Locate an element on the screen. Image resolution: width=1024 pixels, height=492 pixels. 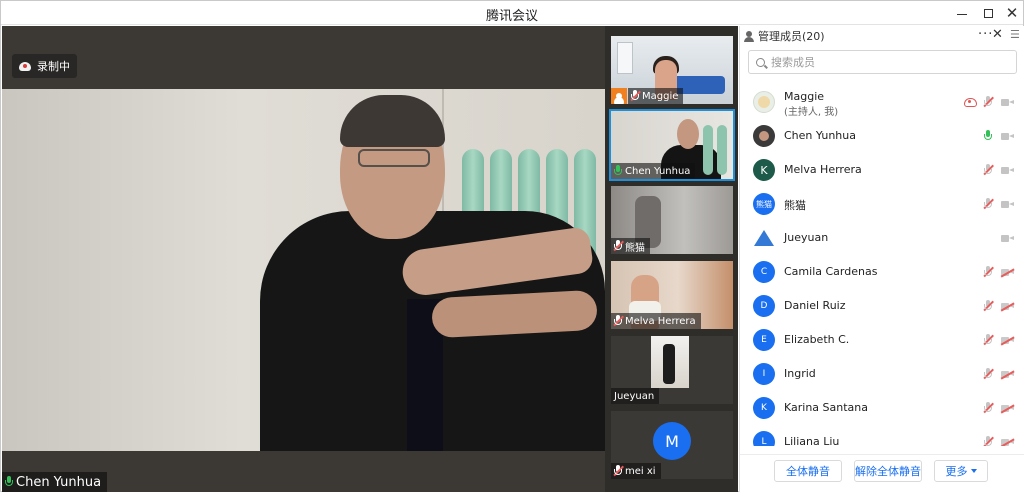
tile-label: 熊猫 is located at coordinates (630, 246).